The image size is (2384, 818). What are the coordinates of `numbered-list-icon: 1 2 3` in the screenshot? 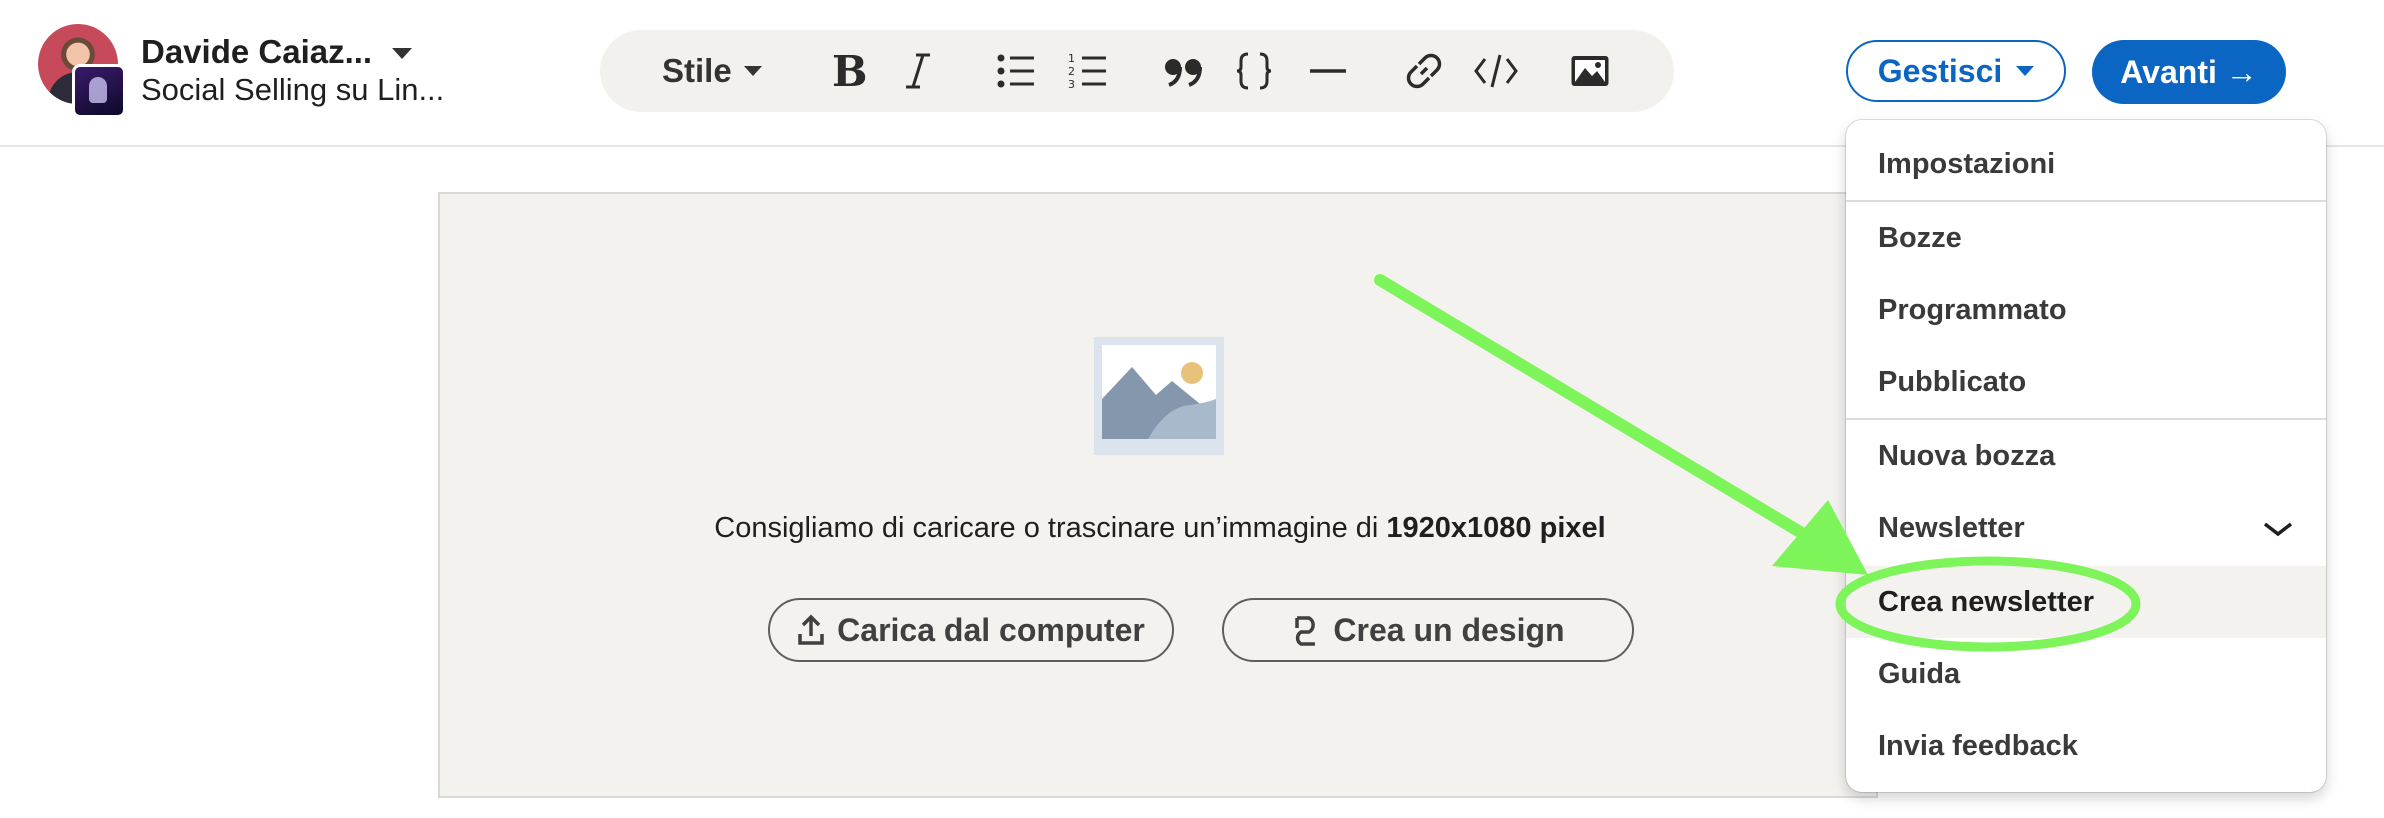 It's located at (1088, 71).